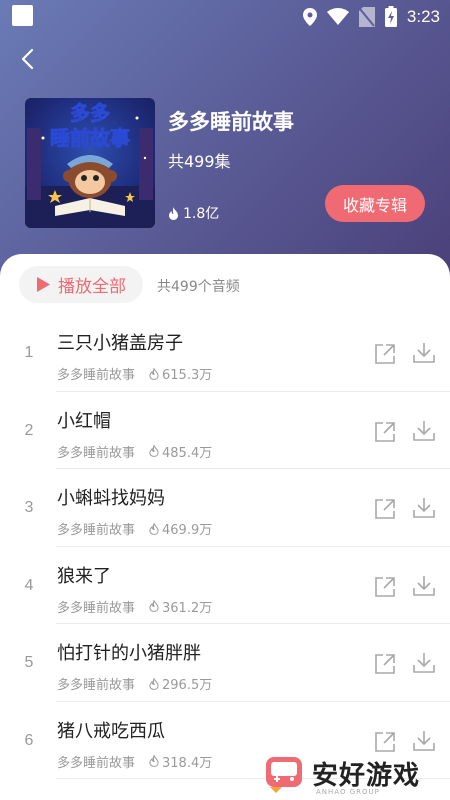 The height and width of the screenshot is (800, 450). What do you see at coordinates (337, 16) in the screenshot?
I see `wifi-icon` at bounding box center [337, 16].